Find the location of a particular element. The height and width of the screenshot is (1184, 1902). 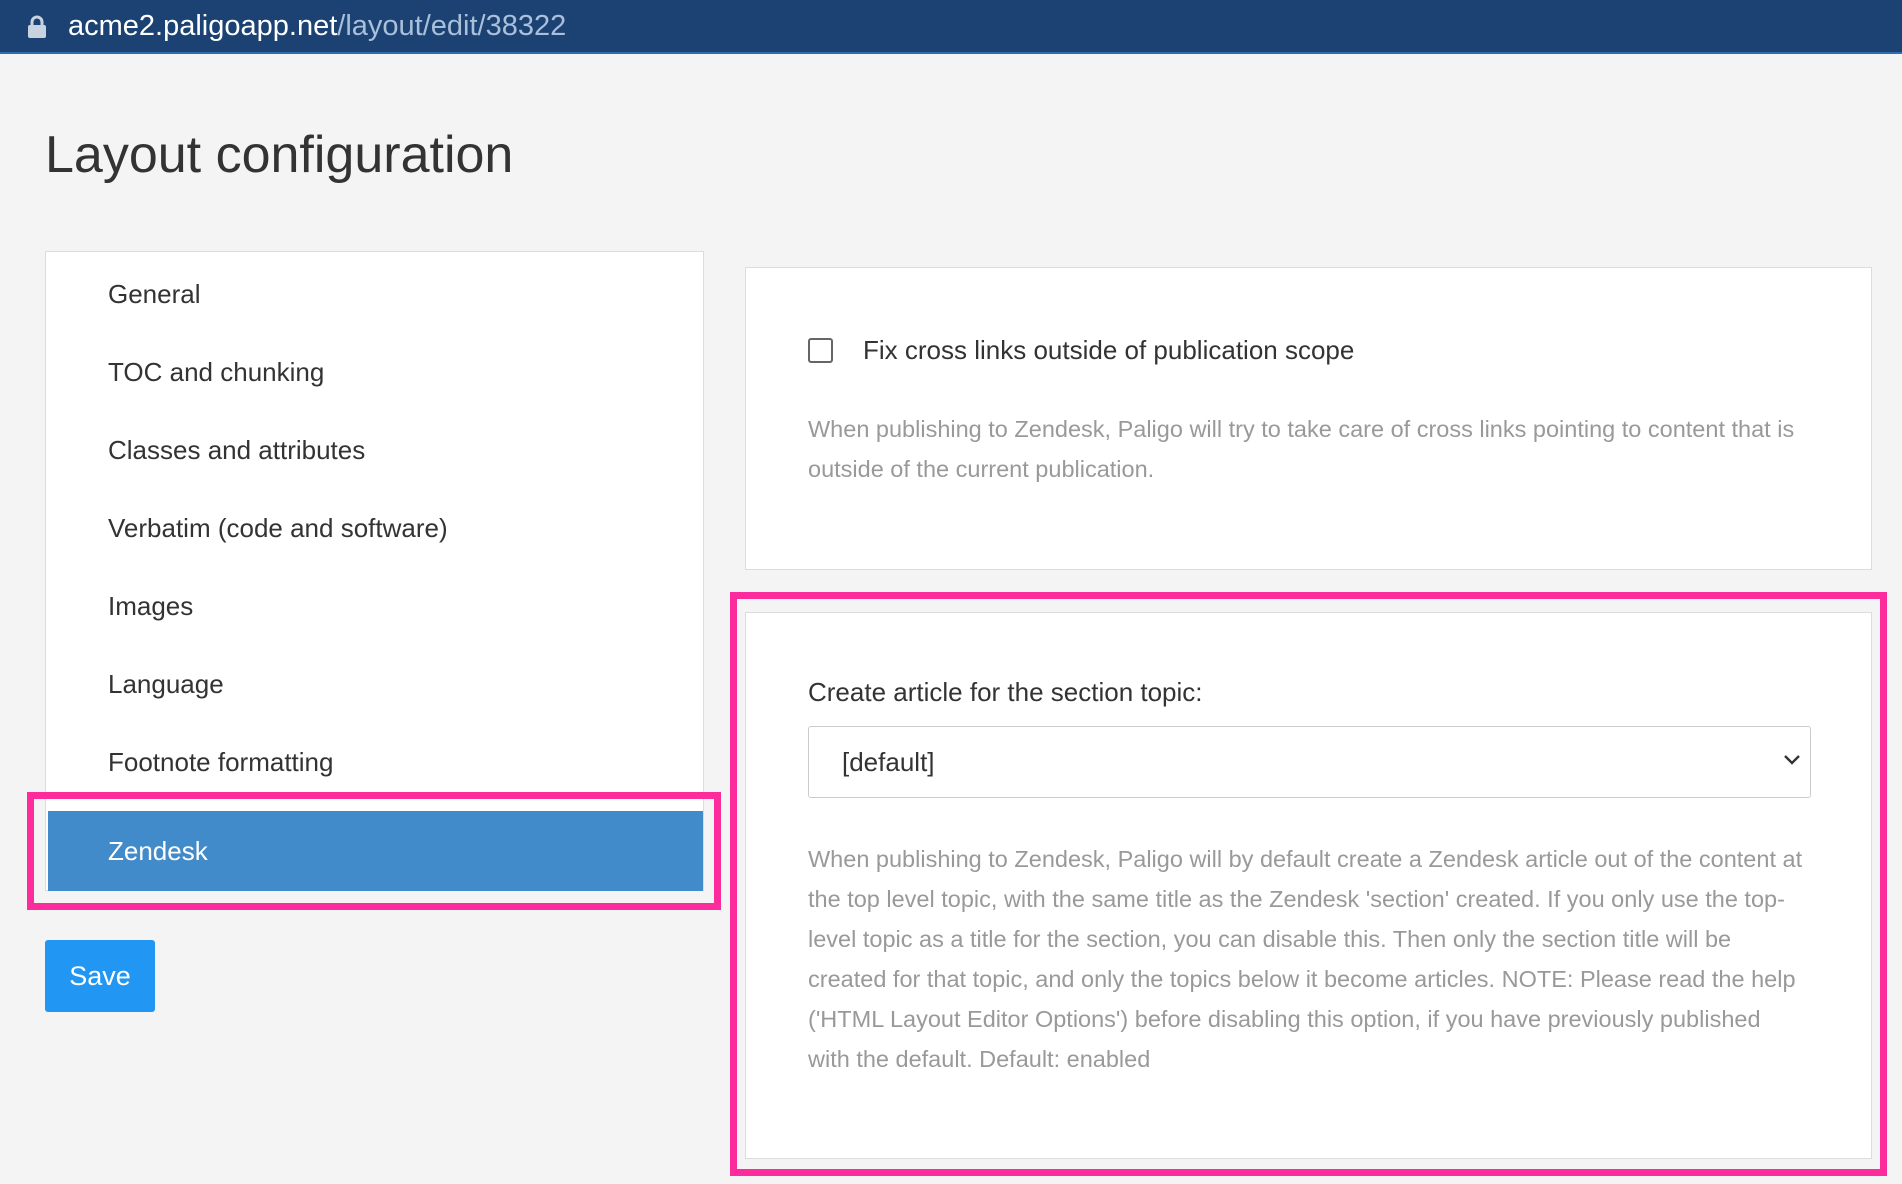

sidebar-item-verbatim: Verbatim (code and software) is located at coordinates (374, 528).